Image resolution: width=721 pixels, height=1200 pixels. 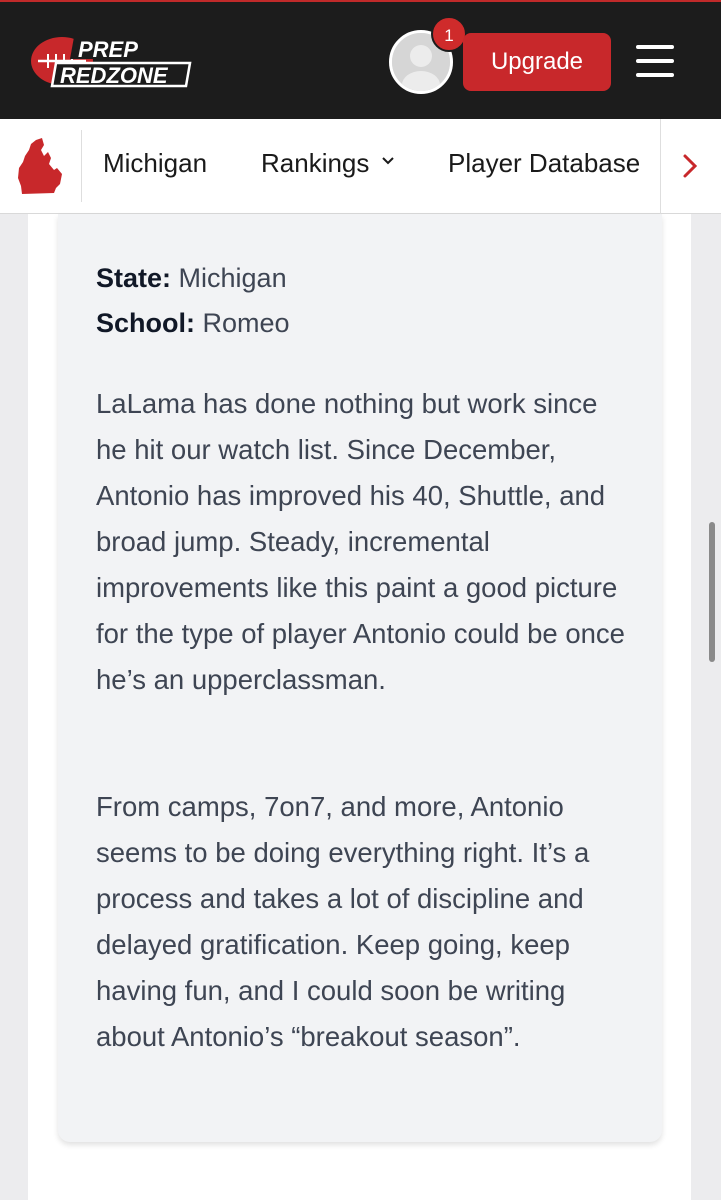 I want to click on school-label: School:, so click(x=145, y=323).